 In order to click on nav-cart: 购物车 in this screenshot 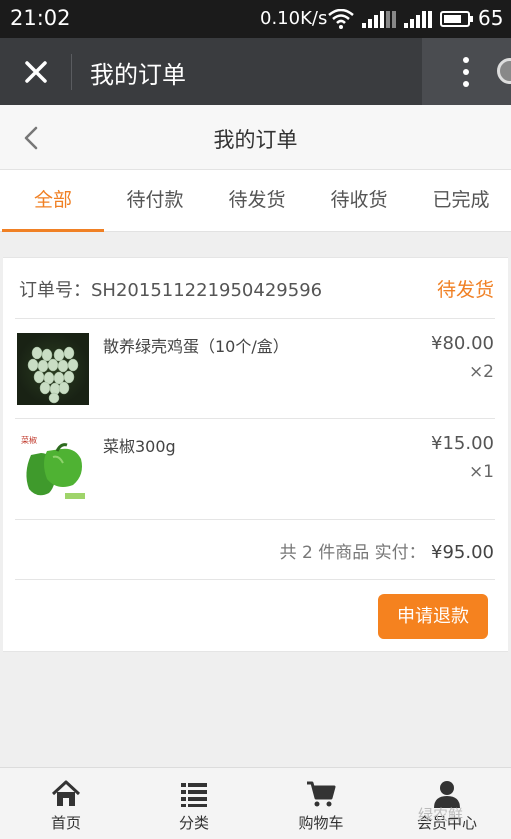, I will do `click(321, 803)`.